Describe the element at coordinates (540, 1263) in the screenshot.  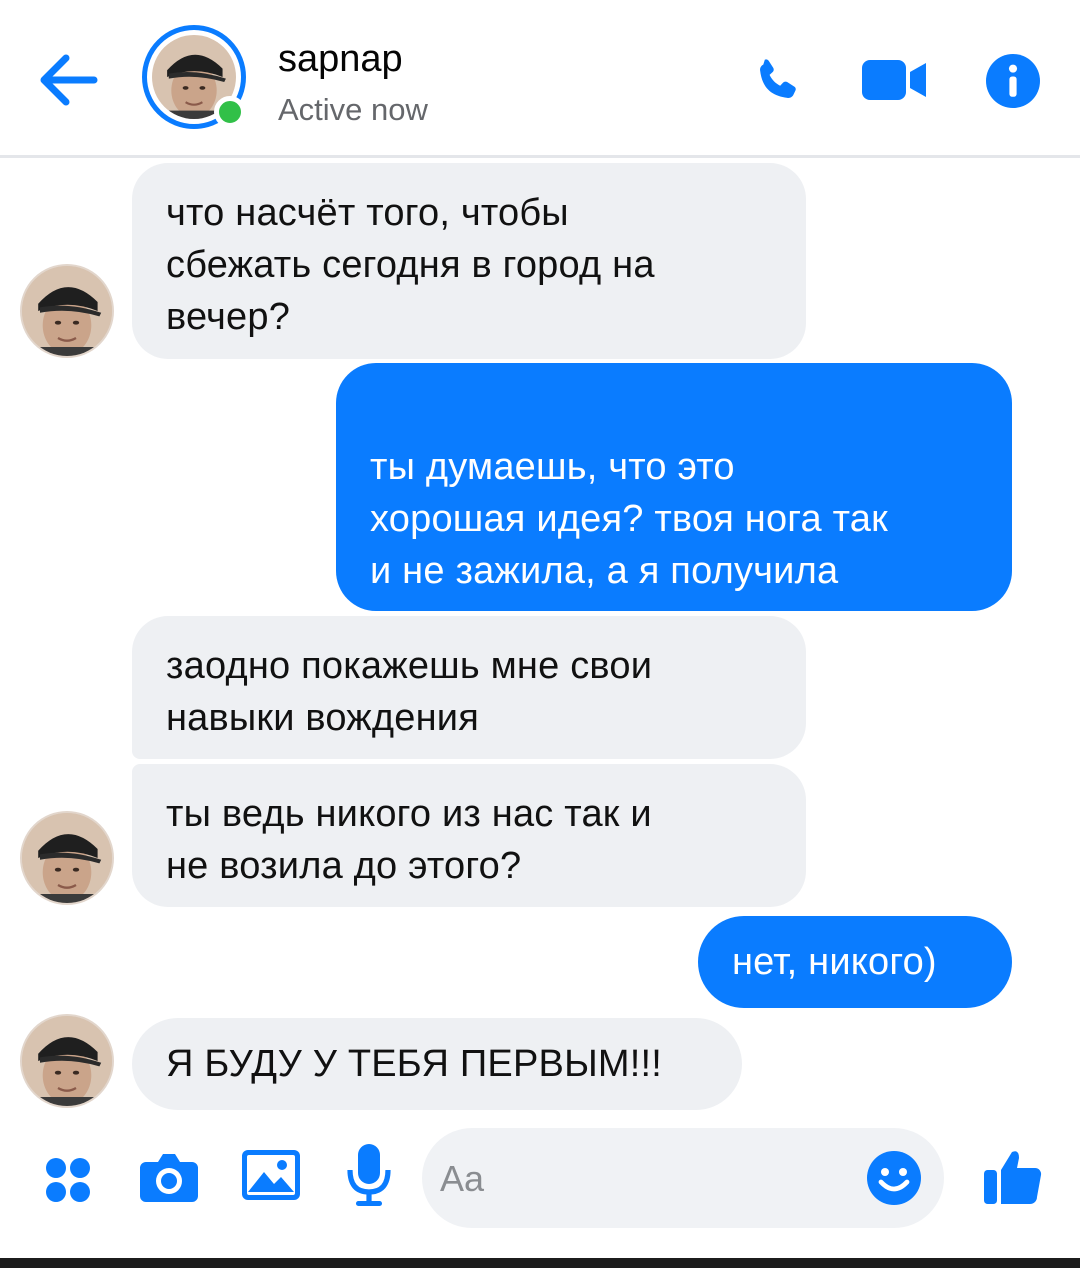
I see `bottom-edge` at that location.